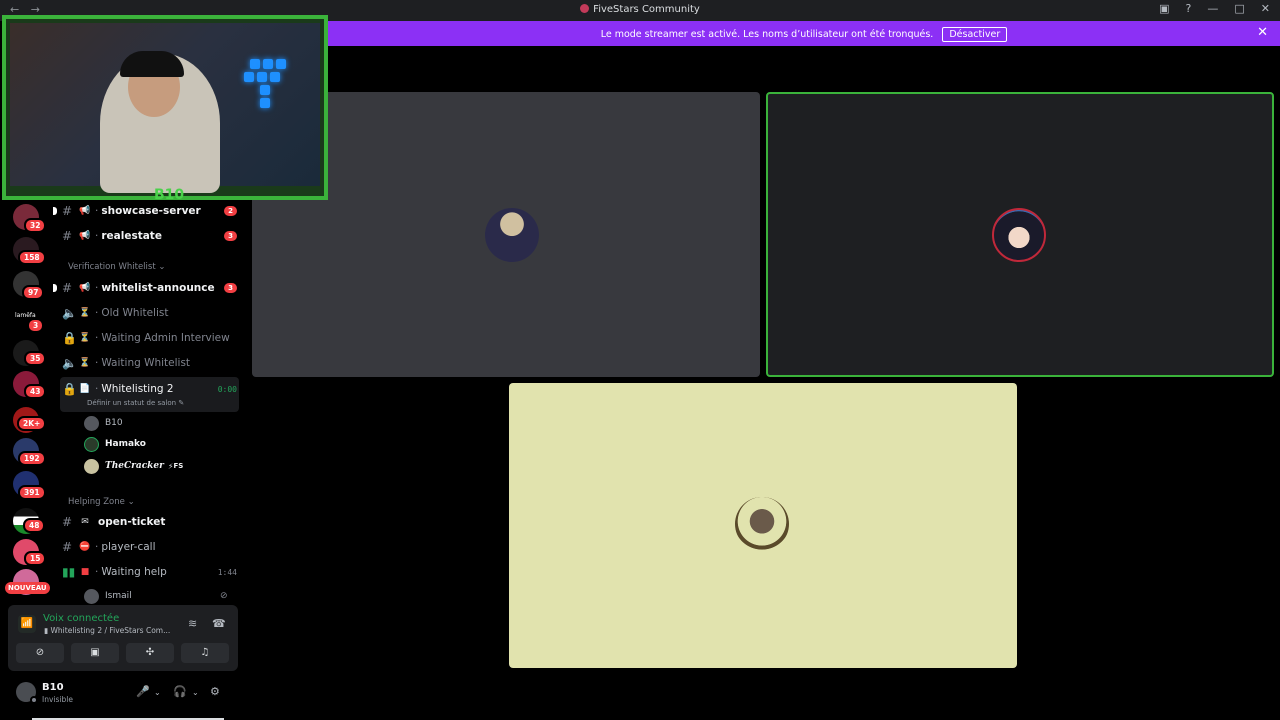 Image resolution: width=1280 pixels, height=720 pixels. Describe the element at coordinates (149, 211) in the screenshot. I see `channel-showcase-server: # 📢 · showcase-server 2` at that location.